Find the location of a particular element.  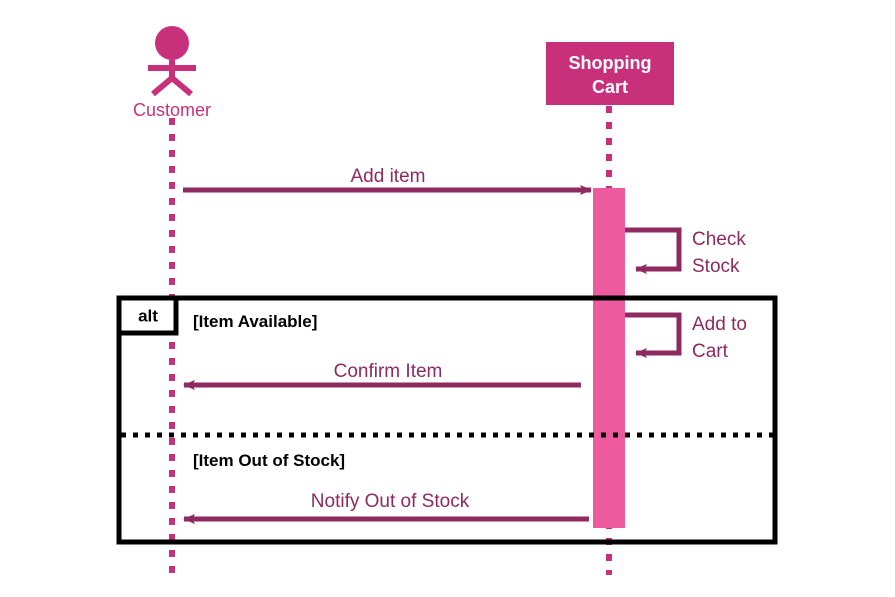

message-add-item-label: Add item is located at coordinates (388, 176).